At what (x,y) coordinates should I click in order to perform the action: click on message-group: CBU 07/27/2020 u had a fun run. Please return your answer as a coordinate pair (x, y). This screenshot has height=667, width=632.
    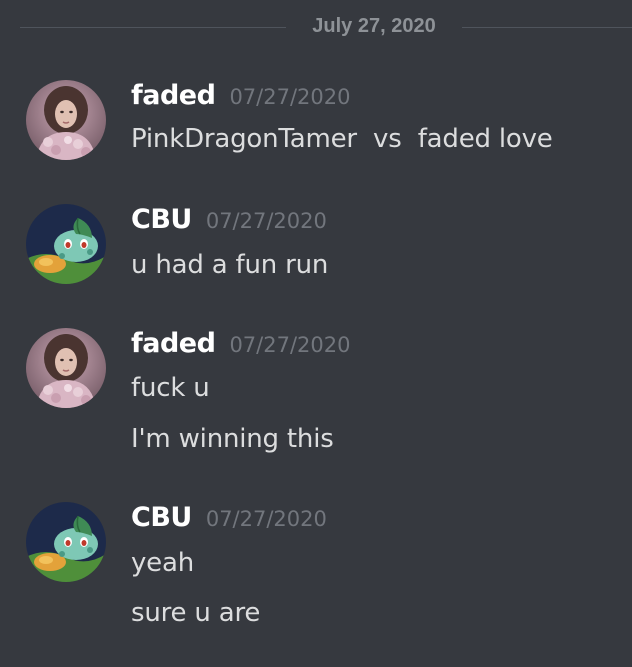
    Looking at the image, I should click on (316, 244).